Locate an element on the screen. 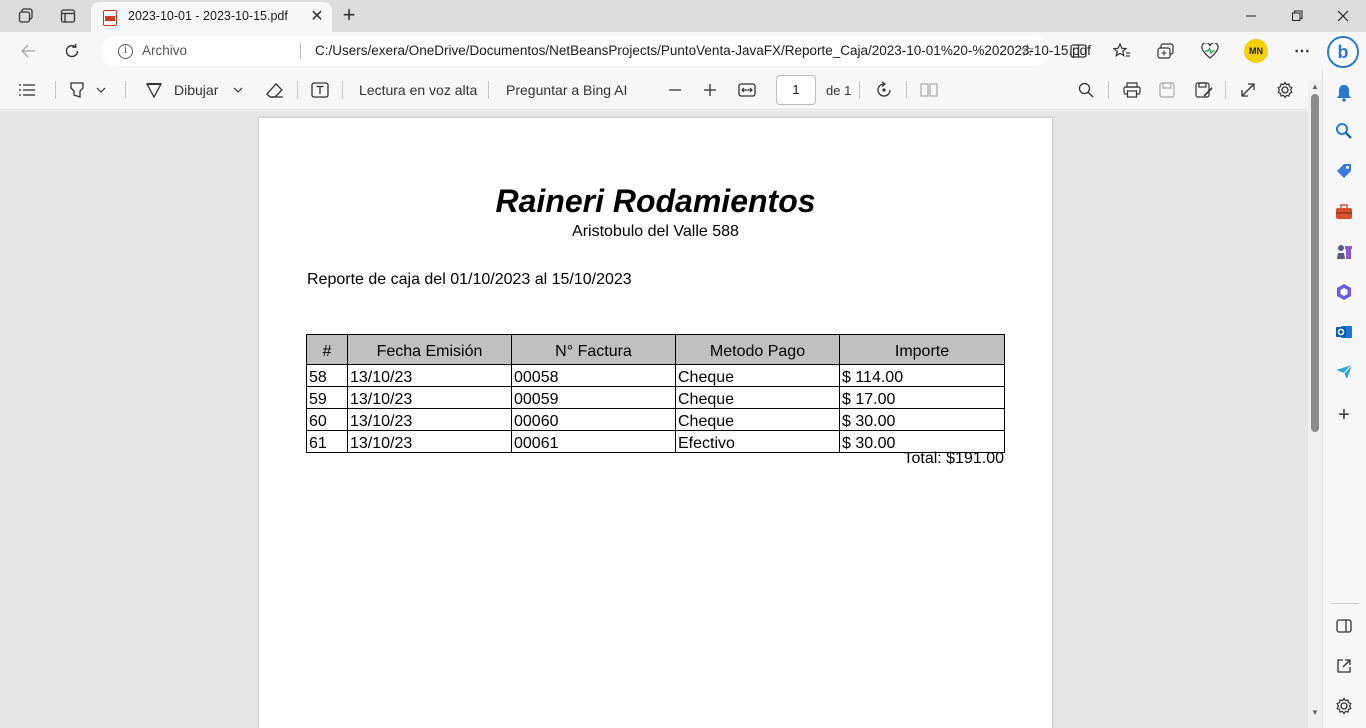 The width and height of the screenshot is (1366, 728). column-header: Fecha Emisión is located at coordinates (429, 349).